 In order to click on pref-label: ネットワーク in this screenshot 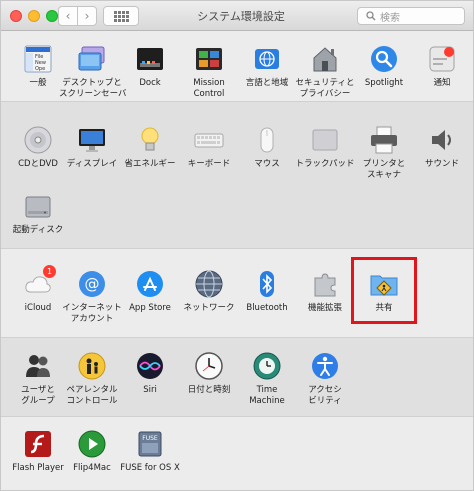, I will do `click(209, 308)`.